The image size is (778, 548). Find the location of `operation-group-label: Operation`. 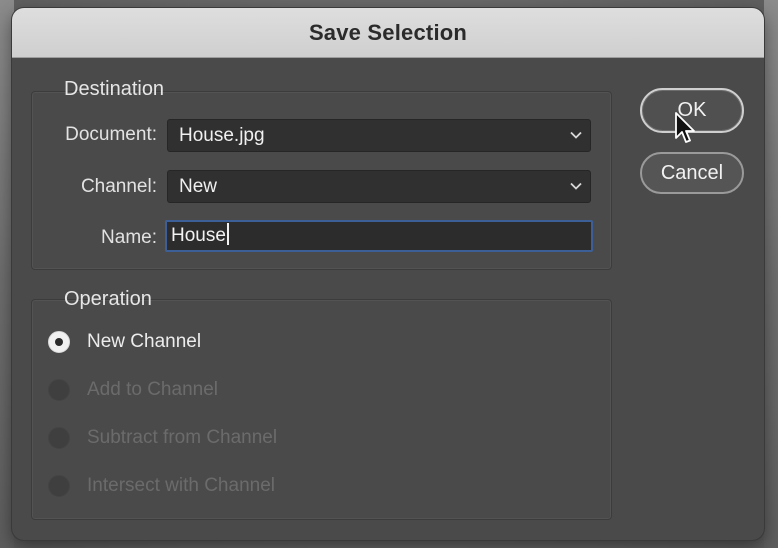

operation-group-label: Operation is located at coordinates (108, 299).